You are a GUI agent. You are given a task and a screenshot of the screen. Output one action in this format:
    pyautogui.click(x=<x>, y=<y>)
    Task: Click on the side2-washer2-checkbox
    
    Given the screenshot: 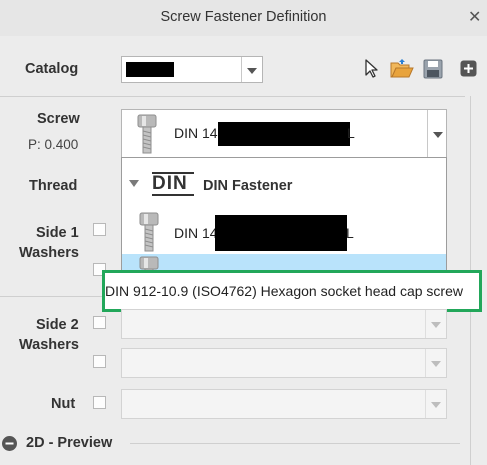 What is the action you would take?
    pyautogui.click(x=99, y=361)
    